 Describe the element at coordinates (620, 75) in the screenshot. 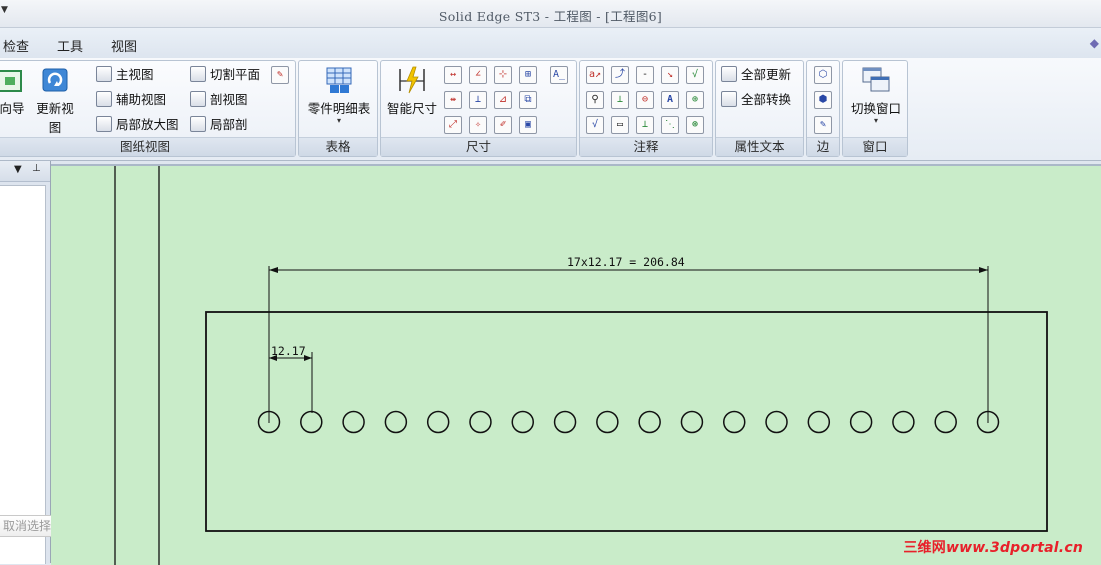

I see `leader-icon: ⤴` at that location.